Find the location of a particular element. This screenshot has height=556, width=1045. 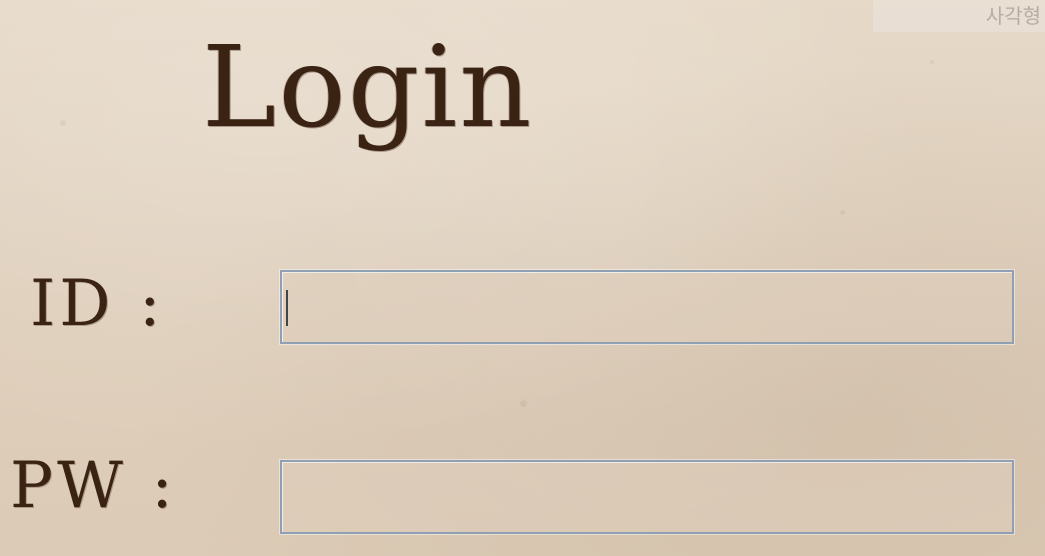

pw-input is located at coordinates (647, 497).